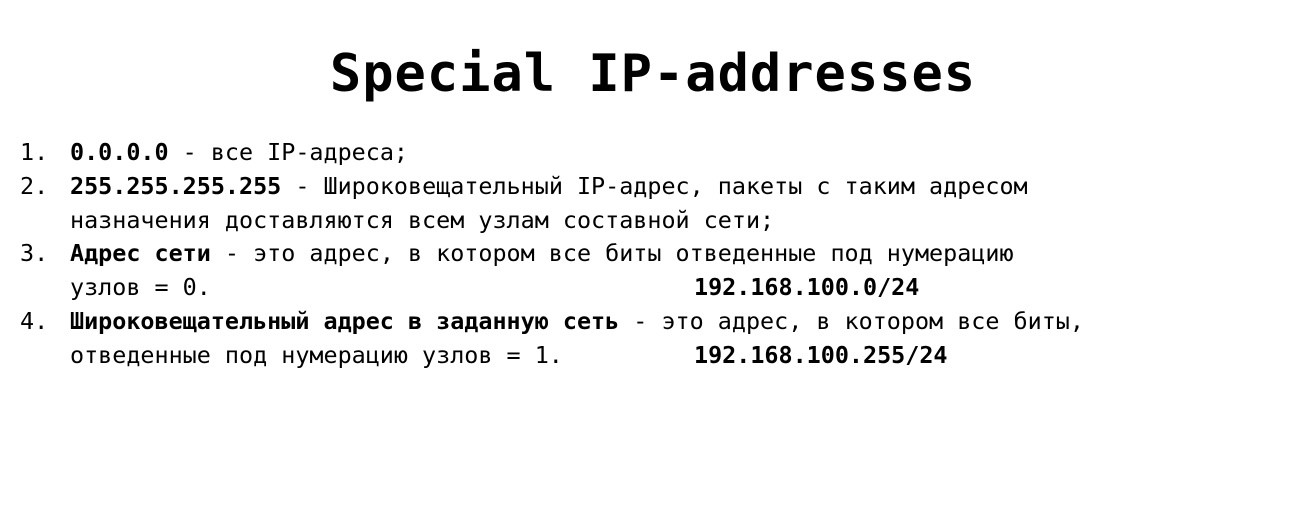  Describe the element at coordinates (140, 287) in the screenshot. I see `item-description-continued: узлов = 0.` at that location.